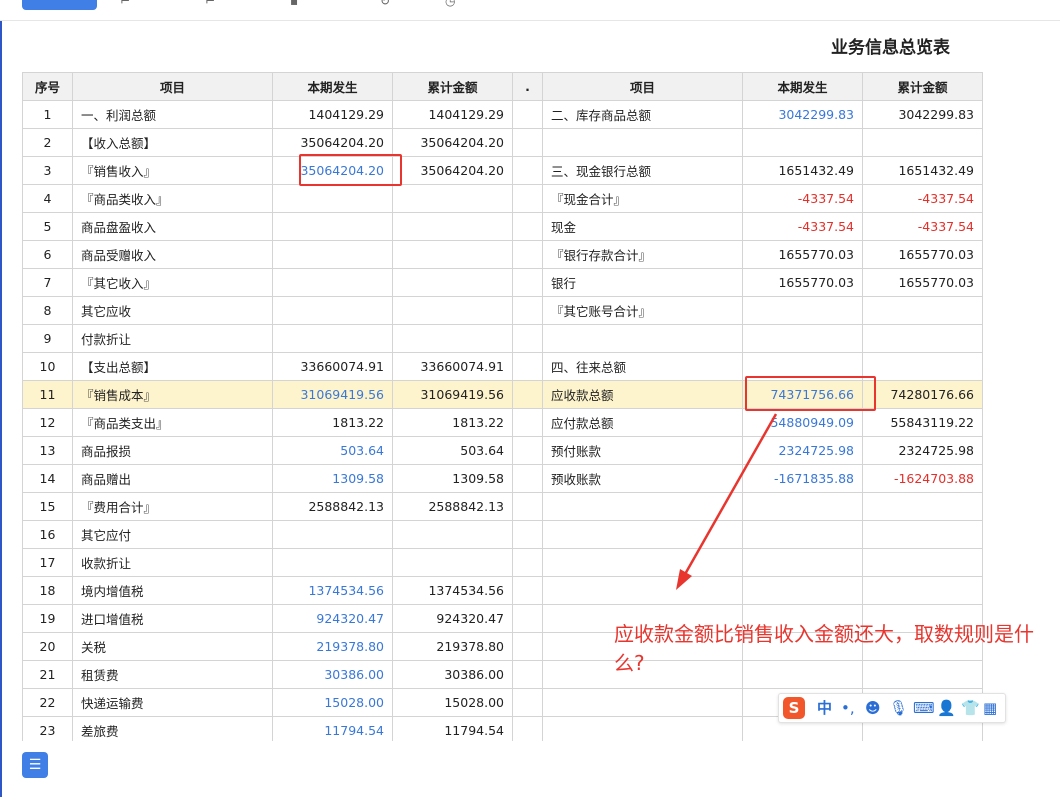 The width and height of the screenshot is (1060, 797). I want to click on menu-toggle-button: ☰, so click(35, 765).